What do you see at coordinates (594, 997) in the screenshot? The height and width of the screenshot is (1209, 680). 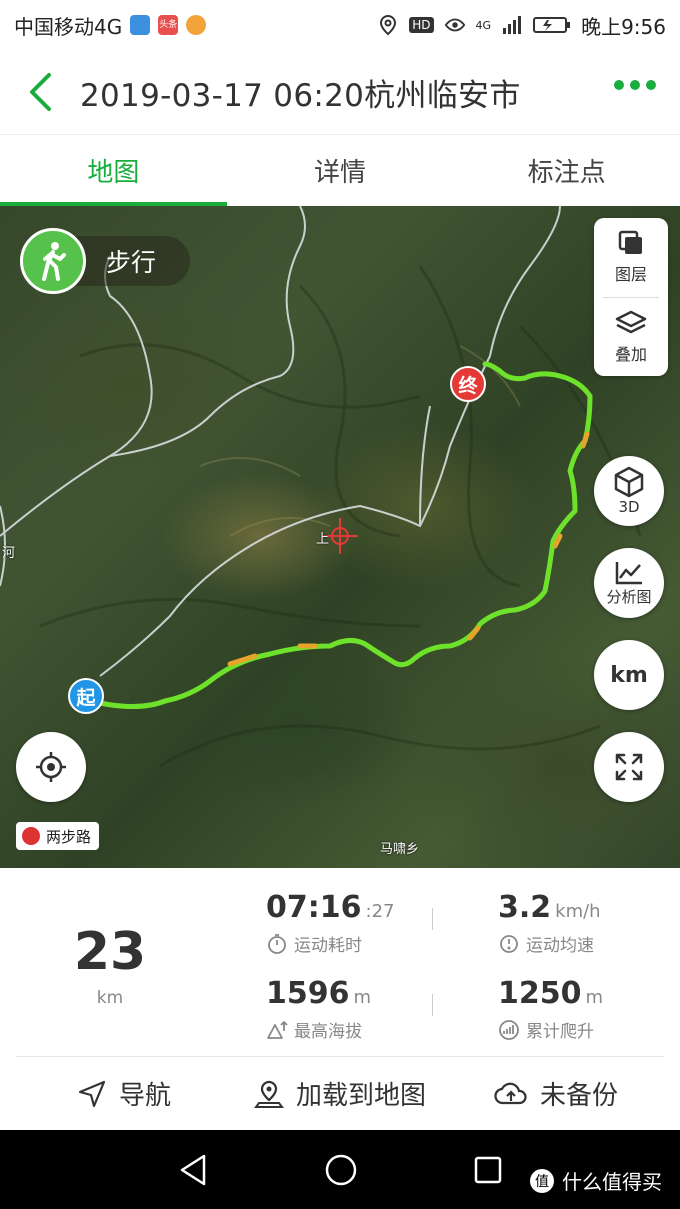 I see `total-climb-unit: m` at bounding box center [594, 997].